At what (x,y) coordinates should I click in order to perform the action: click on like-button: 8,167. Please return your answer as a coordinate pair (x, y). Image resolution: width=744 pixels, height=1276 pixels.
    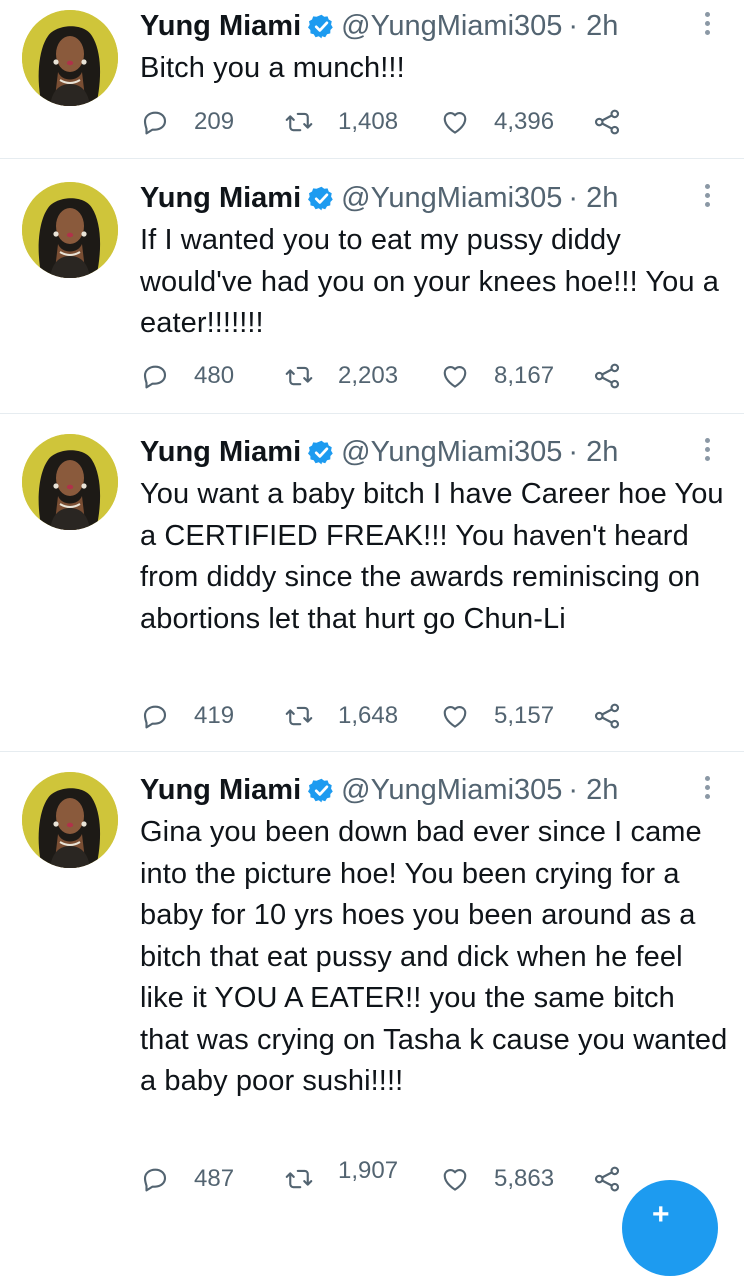
    Looking at the image, I should click on (497, 376).